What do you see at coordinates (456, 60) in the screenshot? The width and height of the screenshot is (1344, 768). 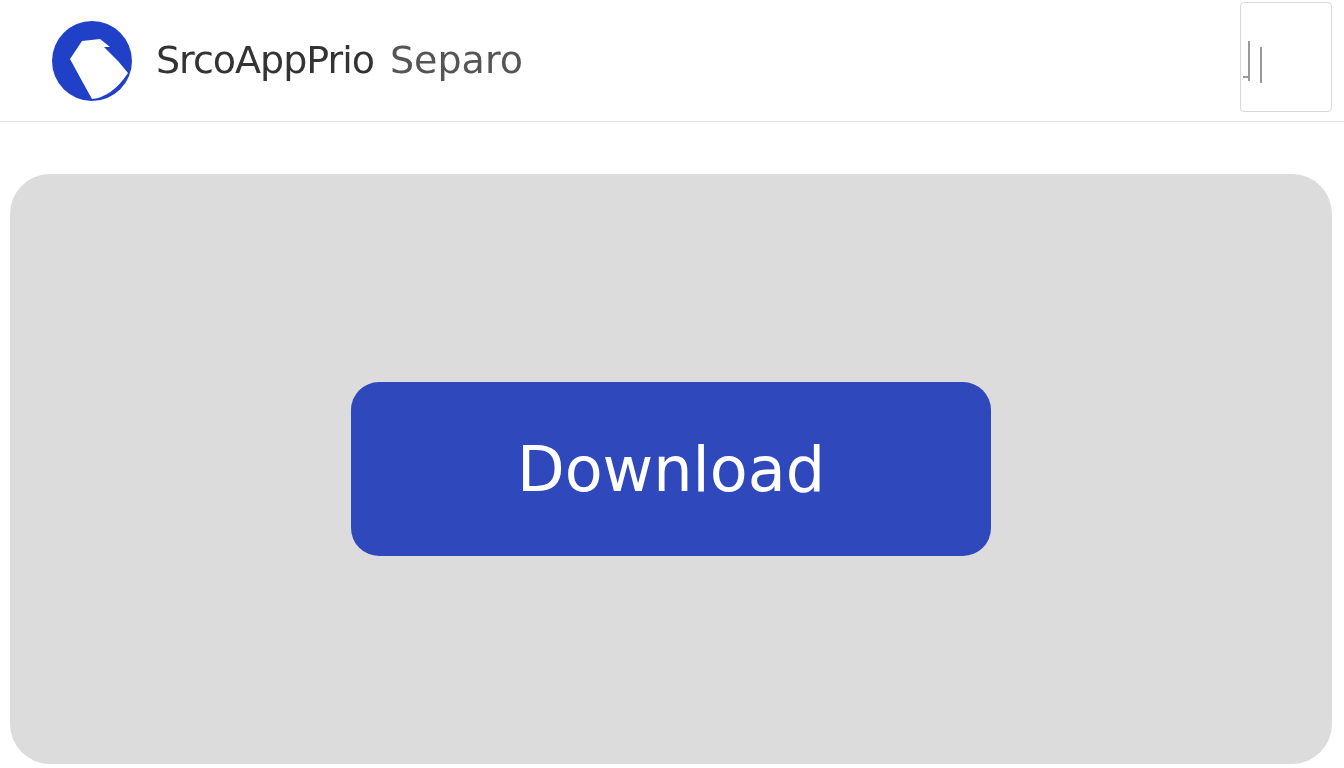 I see `app-subtitle: Separo` at bounding box center [456, 60].